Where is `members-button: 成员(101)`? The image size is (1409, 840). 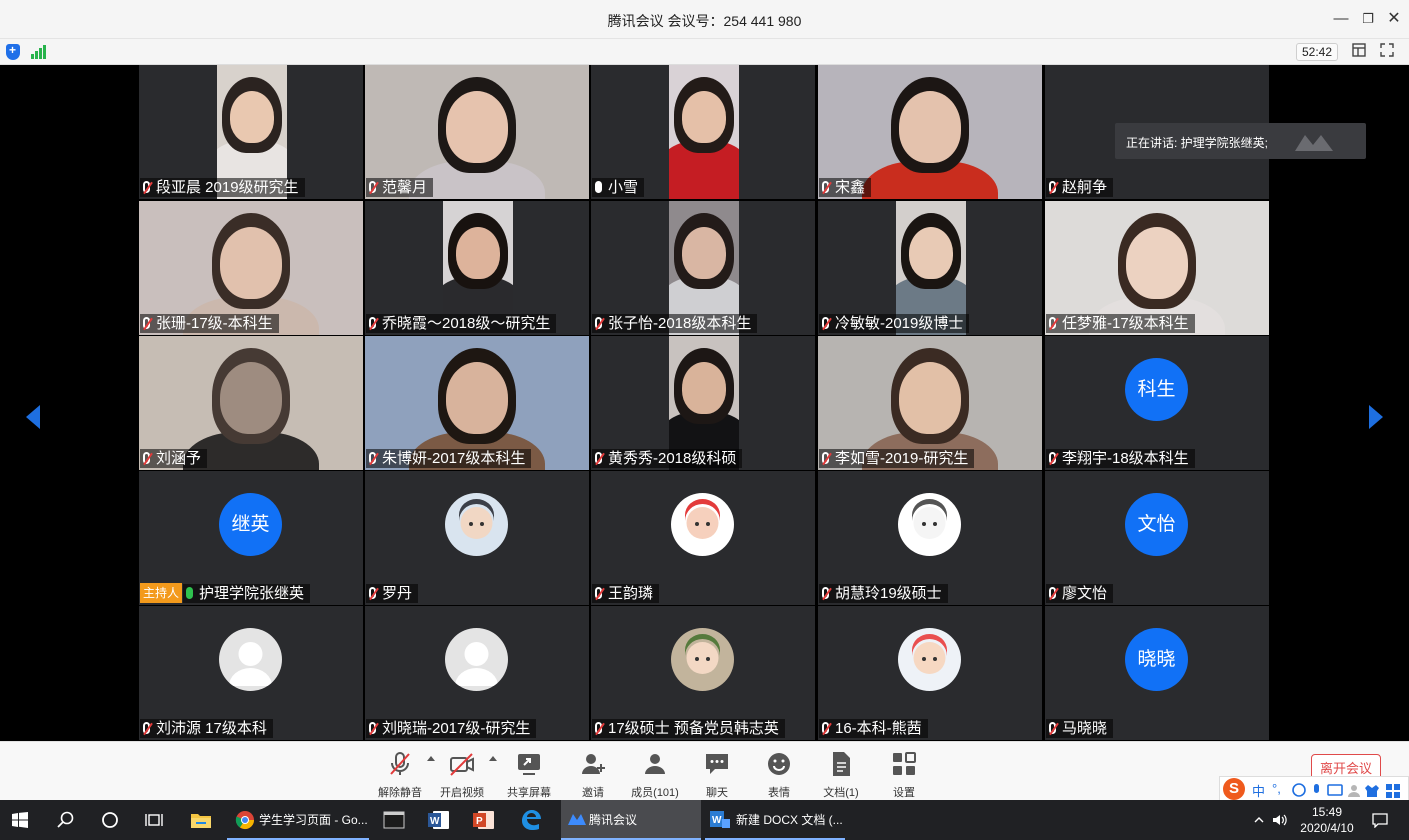 members-button: 成员(101) is located at coordinates (655, 773).